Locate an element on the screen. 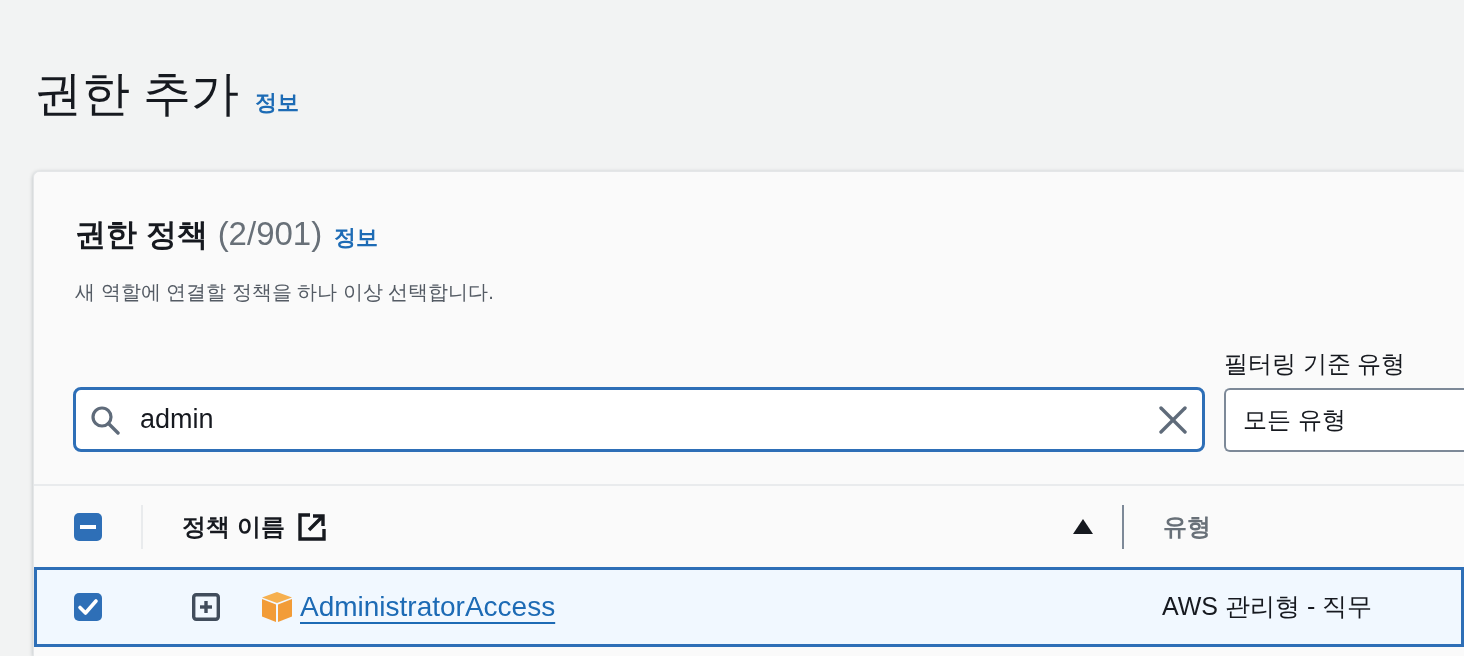 The image size is (1464, 656). column-header: 정책 이름 is located at coordinates (233, 526).